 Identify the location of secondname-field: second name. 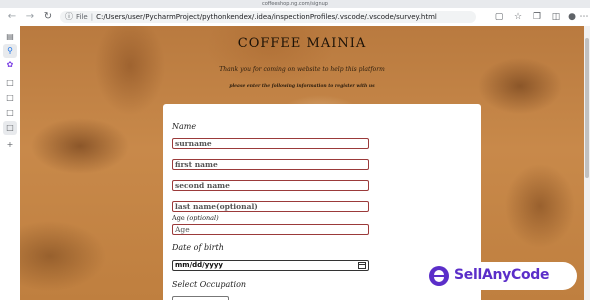
(270, 185).